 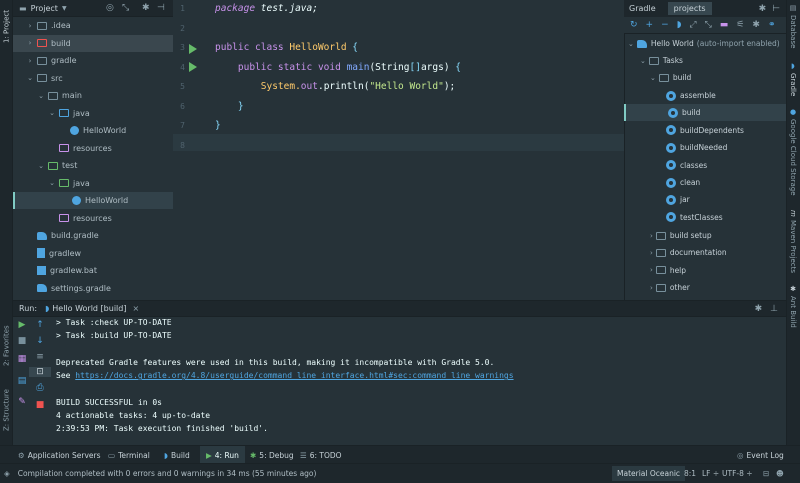 What do you see at coordinates (40, 325) in the screenshot?
I see `scroll-up-icon: ↑` at bounding box center [40, 325].